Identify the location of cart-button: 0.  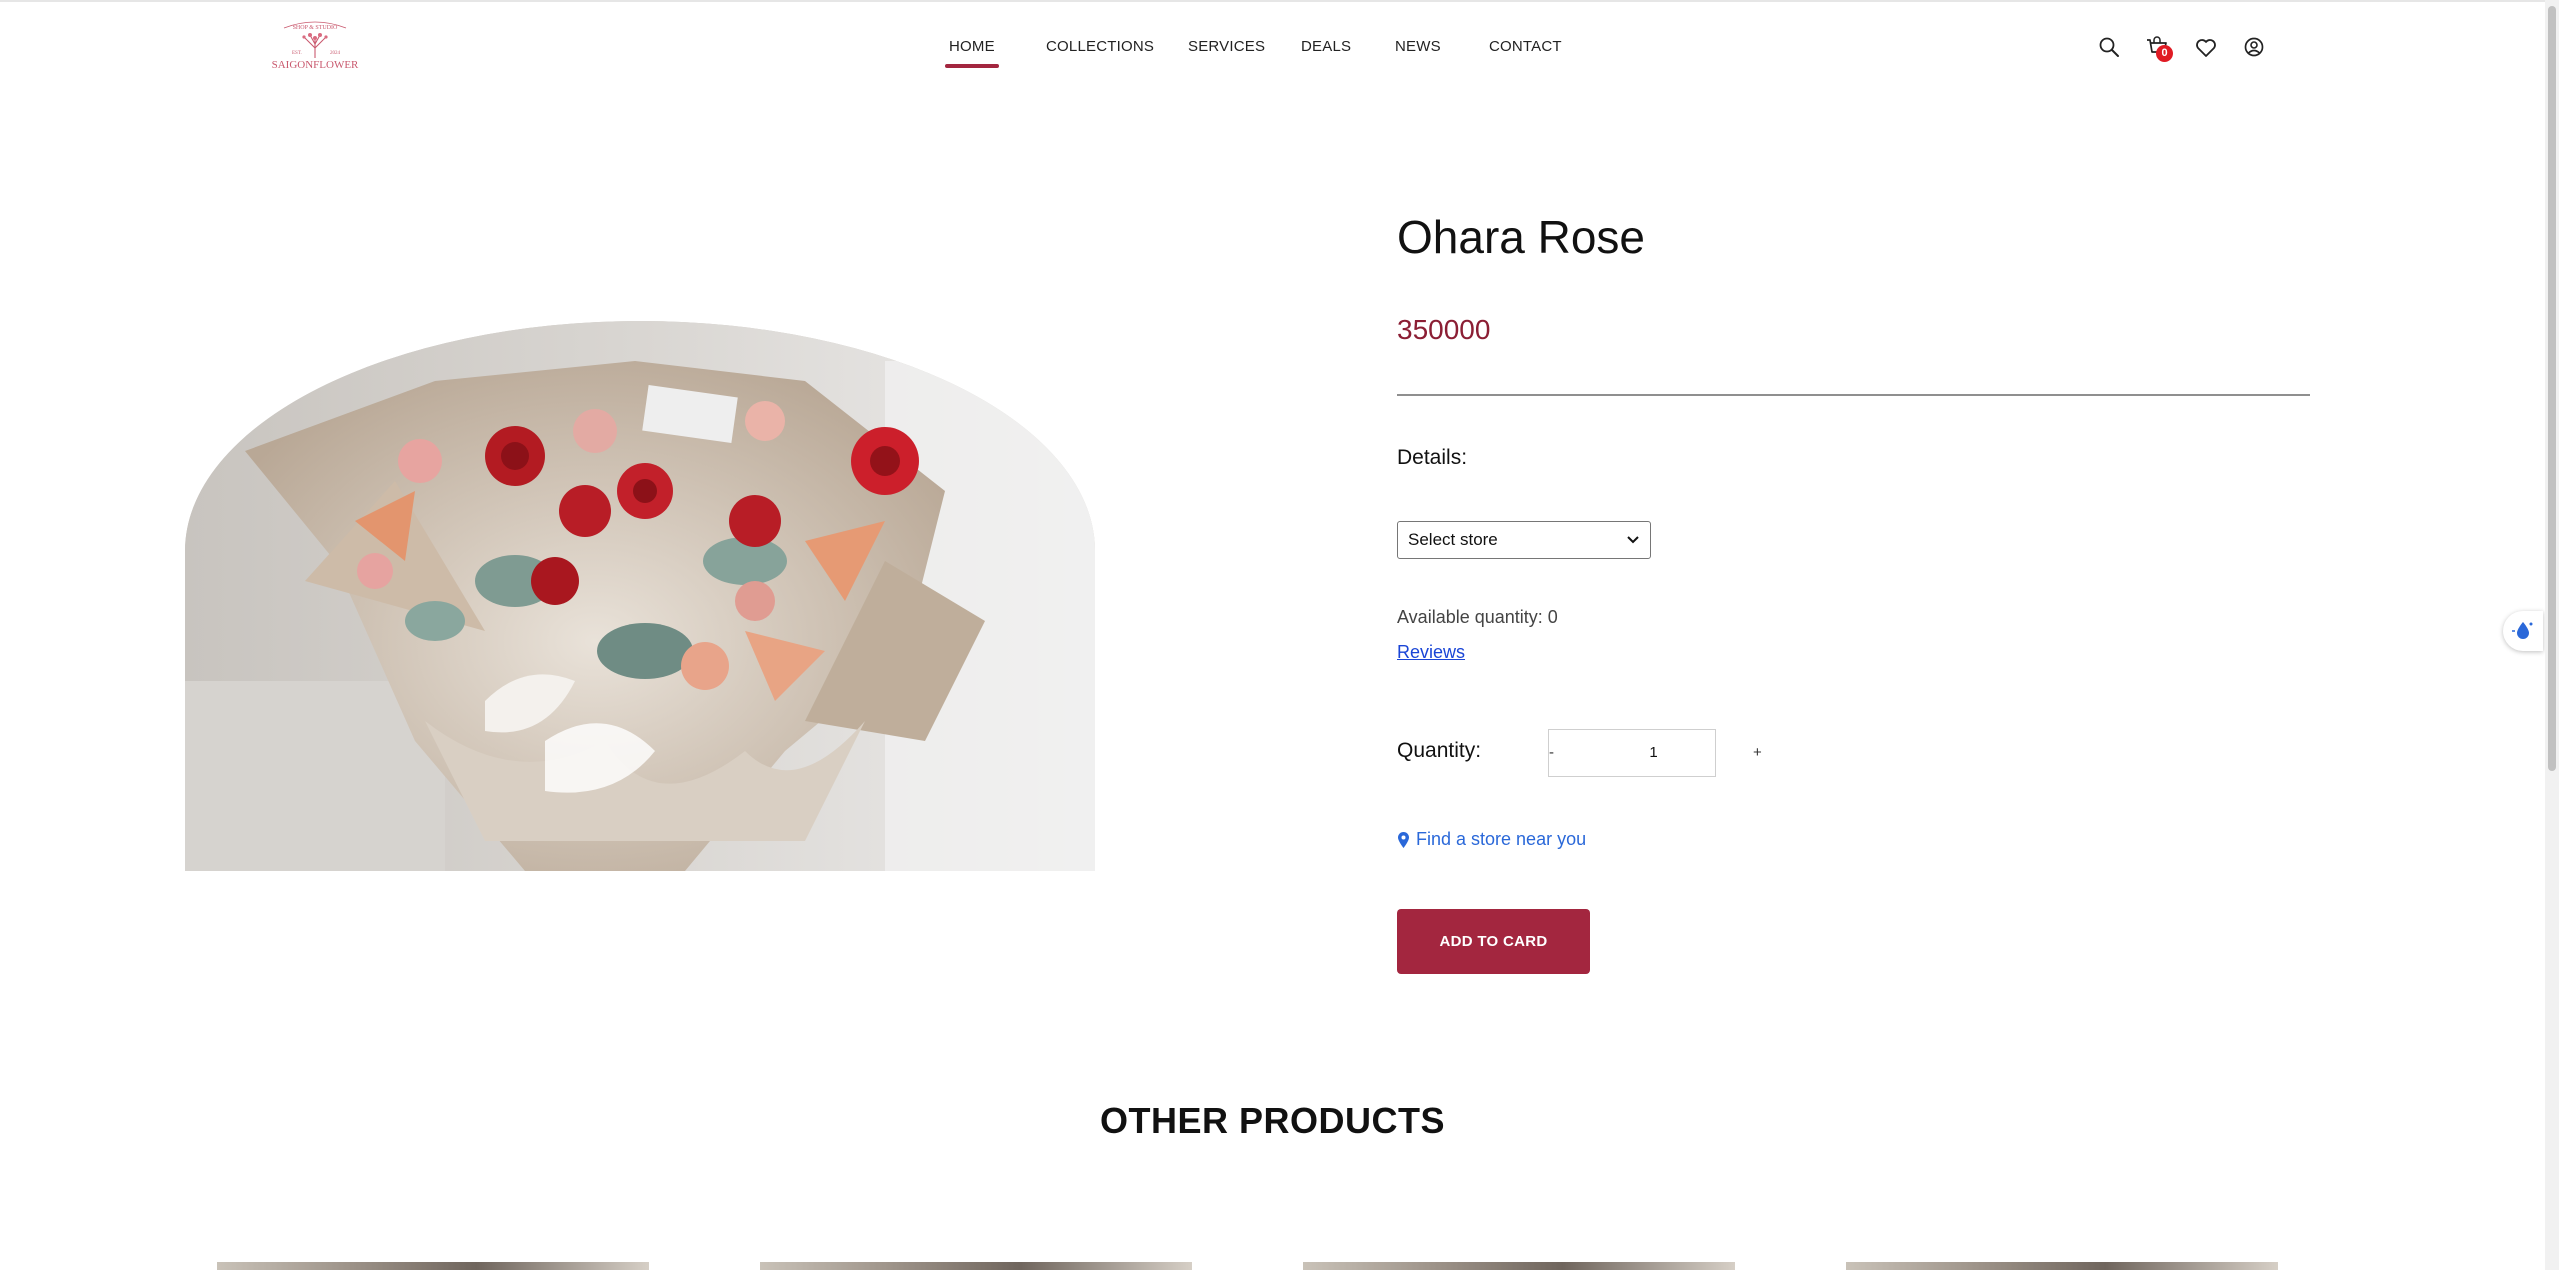
(2158, 48).